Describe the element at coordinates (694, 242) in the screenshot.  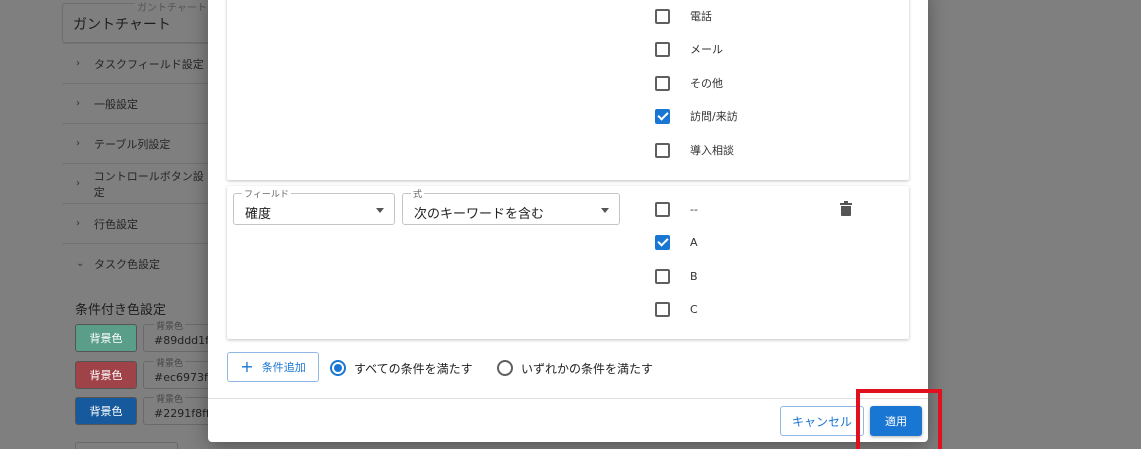
I see `checkbox-label: A` at that location.